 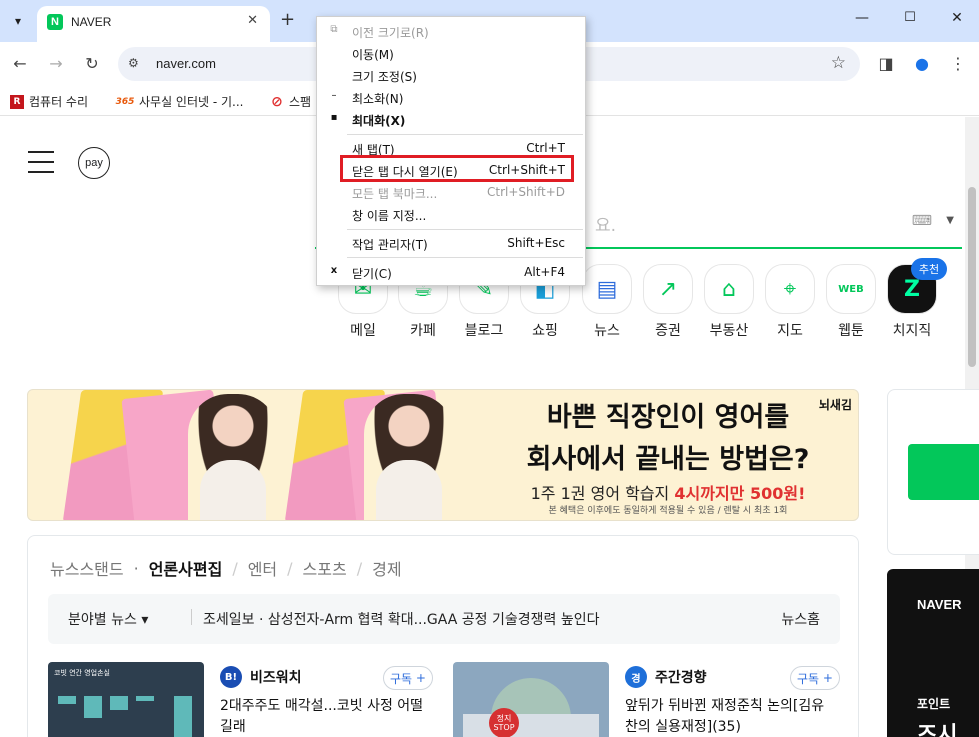 What do you see at coordinates (730, 716) in the screenshot?
I see `article-title: 앞뒤가 뒤바뀐 재정준칙 논의[김유찬의 실용재정](35)` at bounding box center [730, 716].